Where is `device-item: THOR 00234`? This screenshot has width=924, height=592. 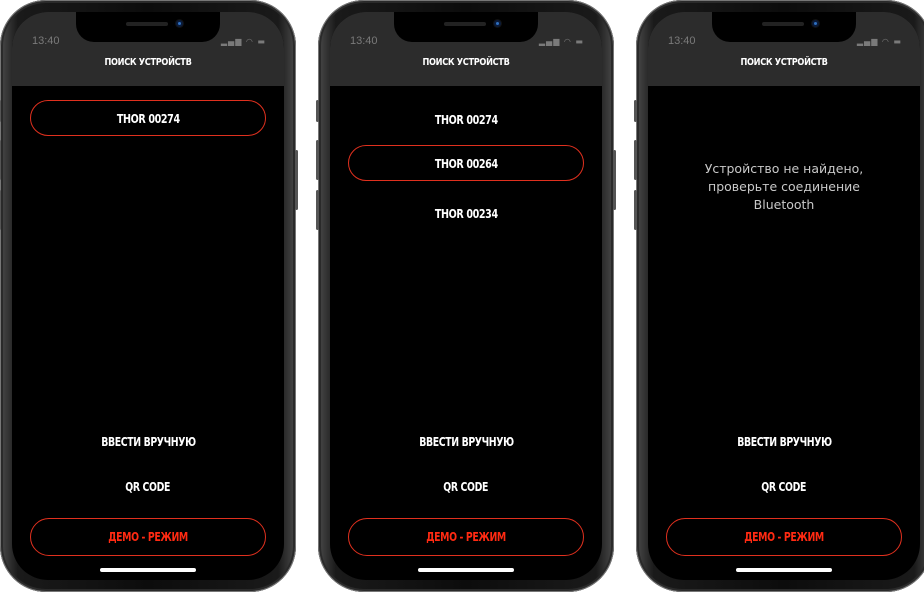
device-item: THOR 00234 is located at coordinates (466, 214).